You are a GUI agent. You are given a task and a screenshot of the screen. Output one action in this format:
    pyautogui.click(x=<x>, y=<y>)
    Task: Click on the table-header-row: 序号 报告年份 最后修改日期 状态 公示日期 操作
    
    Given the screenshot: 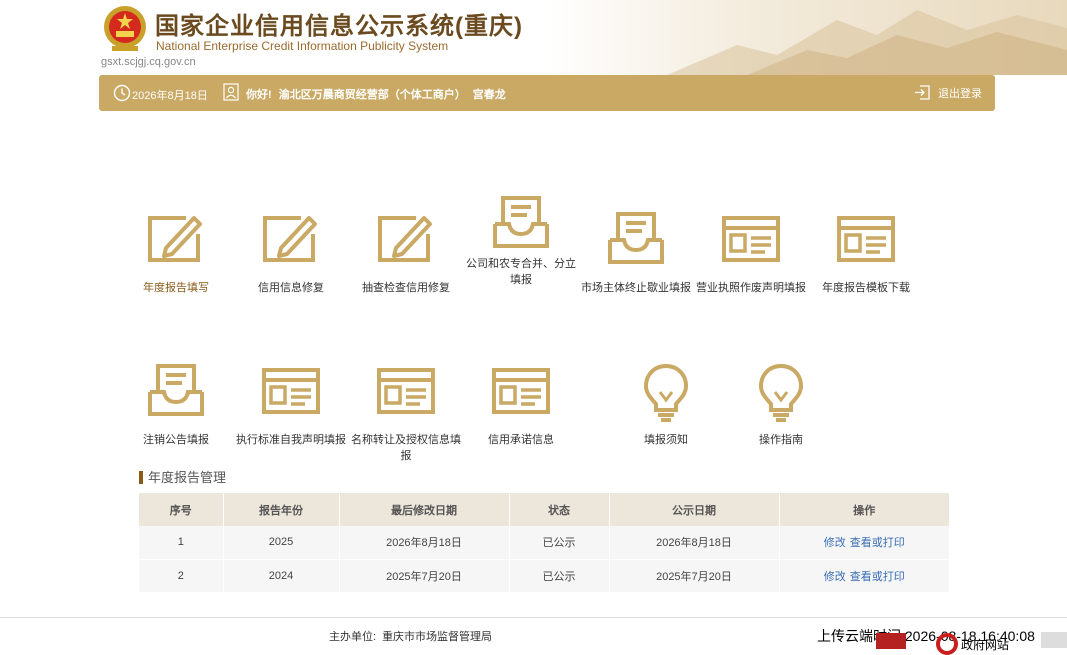 What is the action you would take?
    pyautogui.click(x=544, y=509)
    